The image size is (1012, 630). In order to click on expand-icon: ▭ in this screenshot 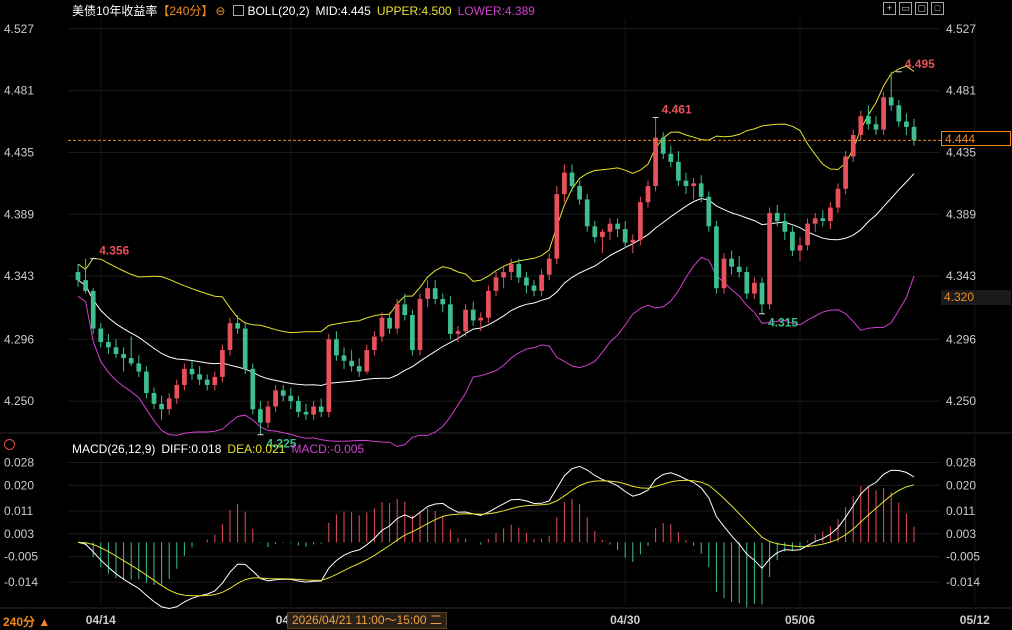, I will do `click(905, 8)`.